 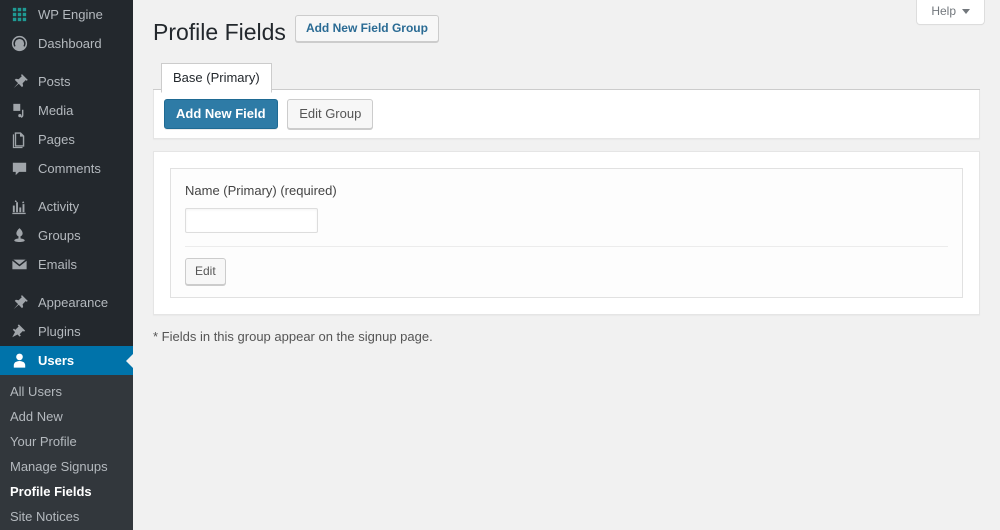 What do you see at coordinates (19, 235) in the screenshot?
I see `groups-icon` at bounding box center [19, 235].